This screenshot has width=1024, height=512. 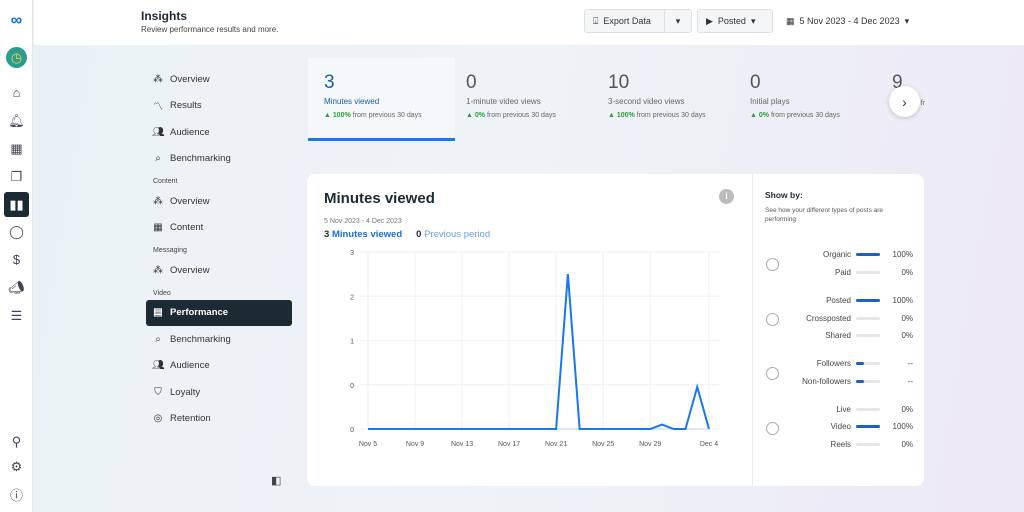 I want to click on nav-item-performance: ▤ Performance, so click(x=219, y=312).